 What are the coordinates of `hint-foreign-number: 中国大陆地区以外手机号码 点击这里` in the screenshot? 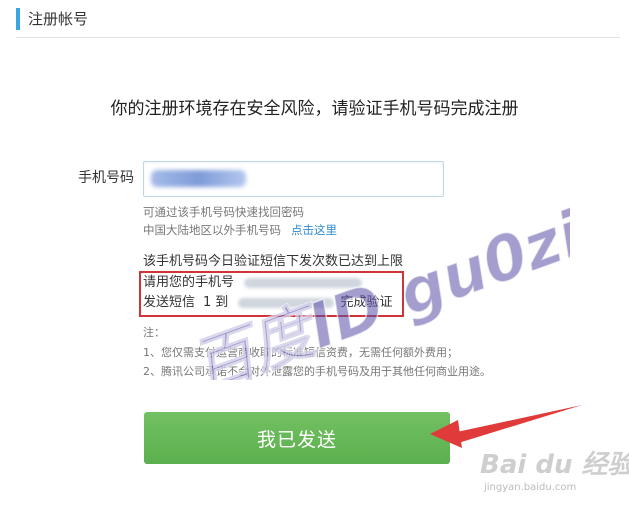 It's located at (240, 230).